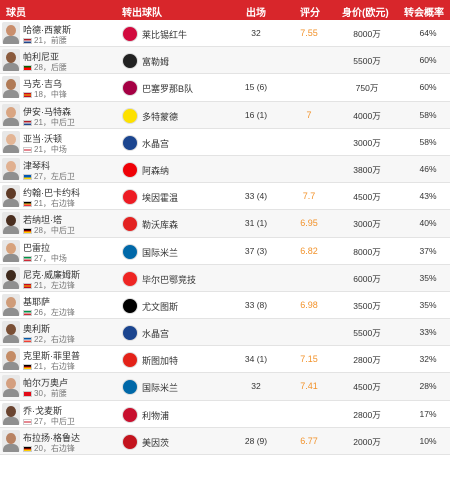  What do you see at coordinates (164, 34) in the screenshot?
I see `club-name: 莱比锡红牛` at bounding box center [164, 34].